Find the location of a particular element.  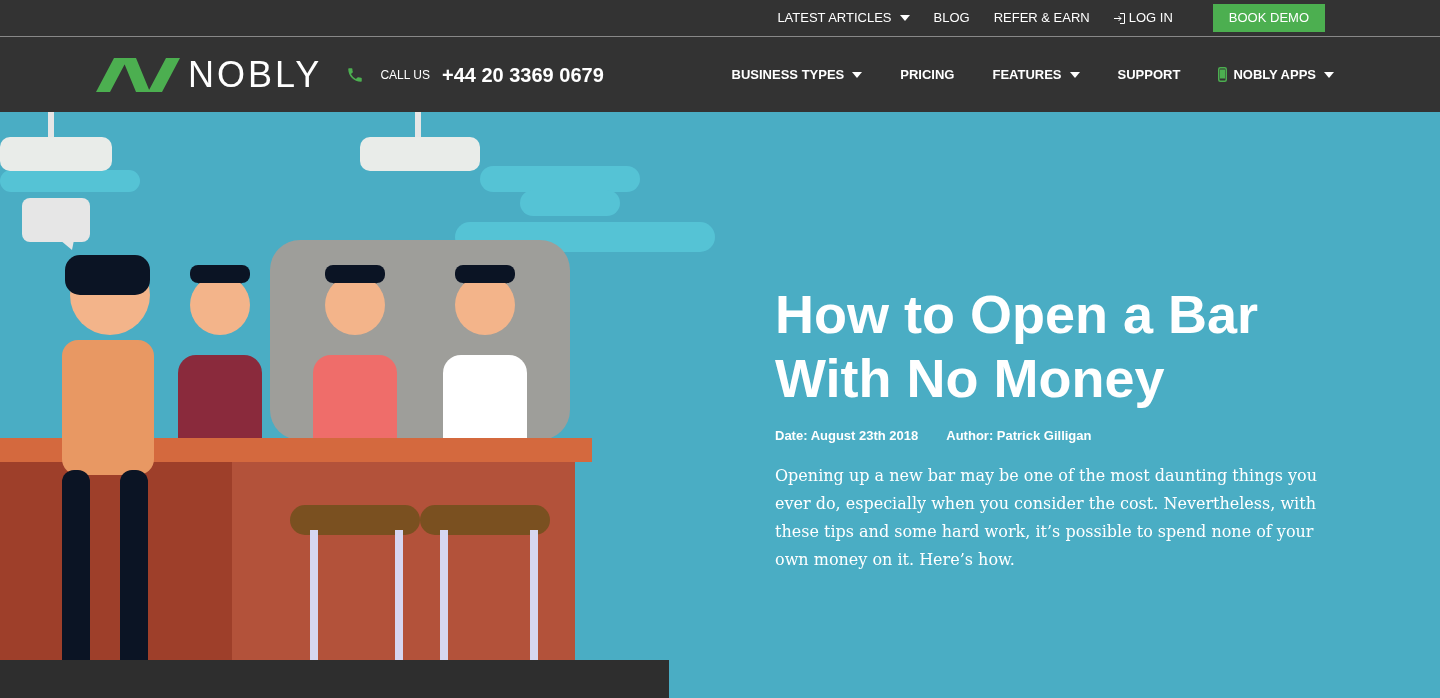

top-link: BLOG is located at coordinates (951, 18).